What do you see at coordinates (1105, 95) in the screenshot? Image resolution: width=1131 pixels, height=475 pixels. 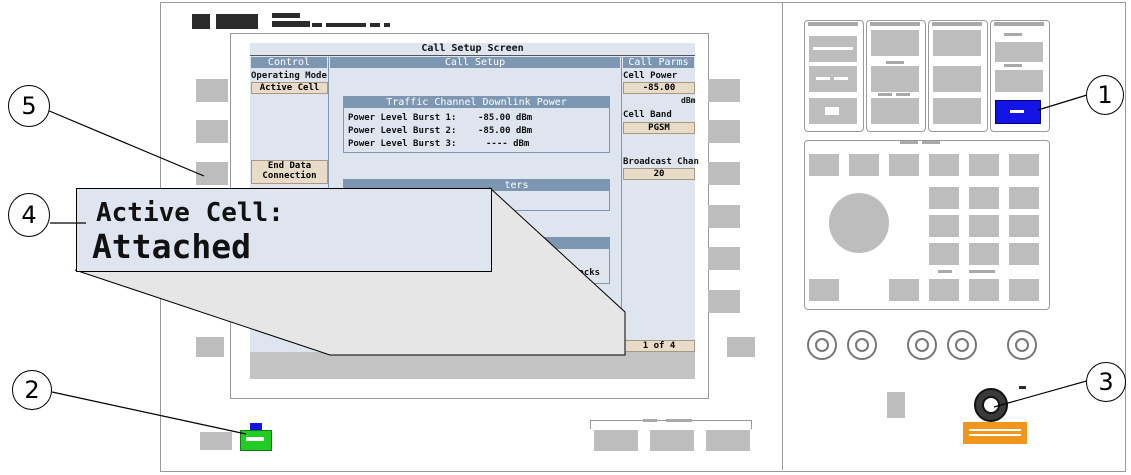 I see `callout-1: 1` at bounding box center [1105, 95].